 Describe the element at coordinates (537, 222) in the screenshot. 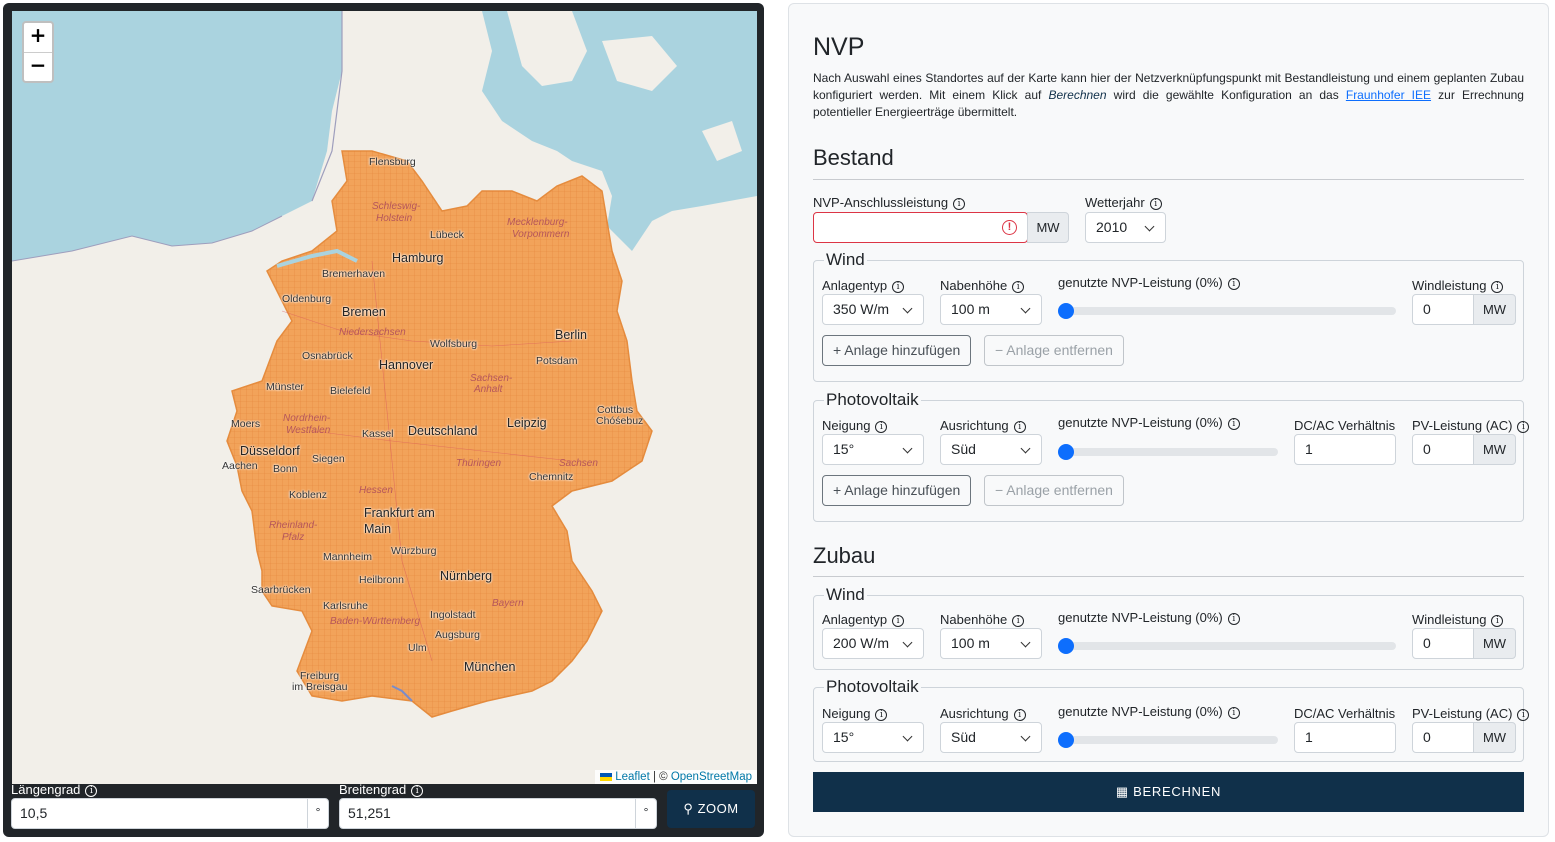

I see `map-label-mecklenburg: Mecklenburg-` at that location.